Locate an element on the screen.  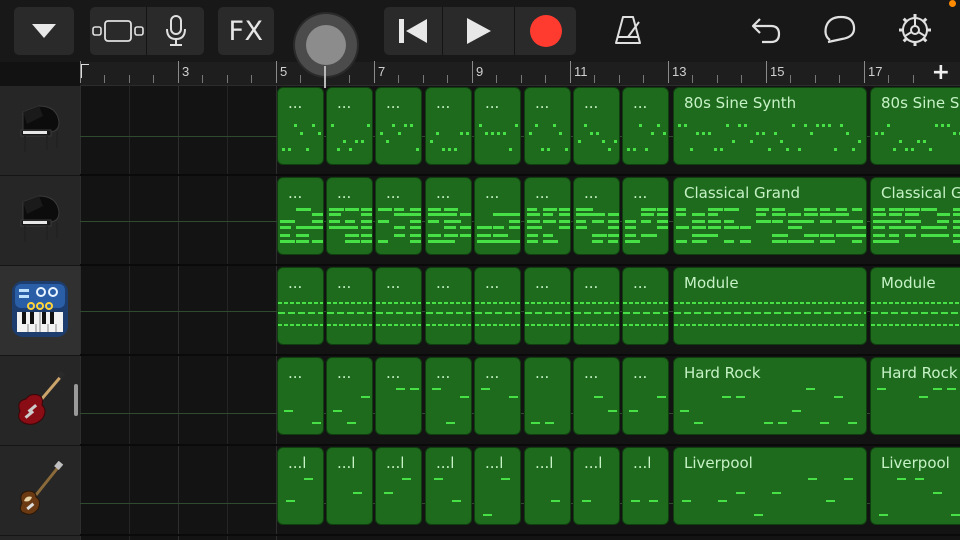
undo-button is located at coordinates (766, 32).